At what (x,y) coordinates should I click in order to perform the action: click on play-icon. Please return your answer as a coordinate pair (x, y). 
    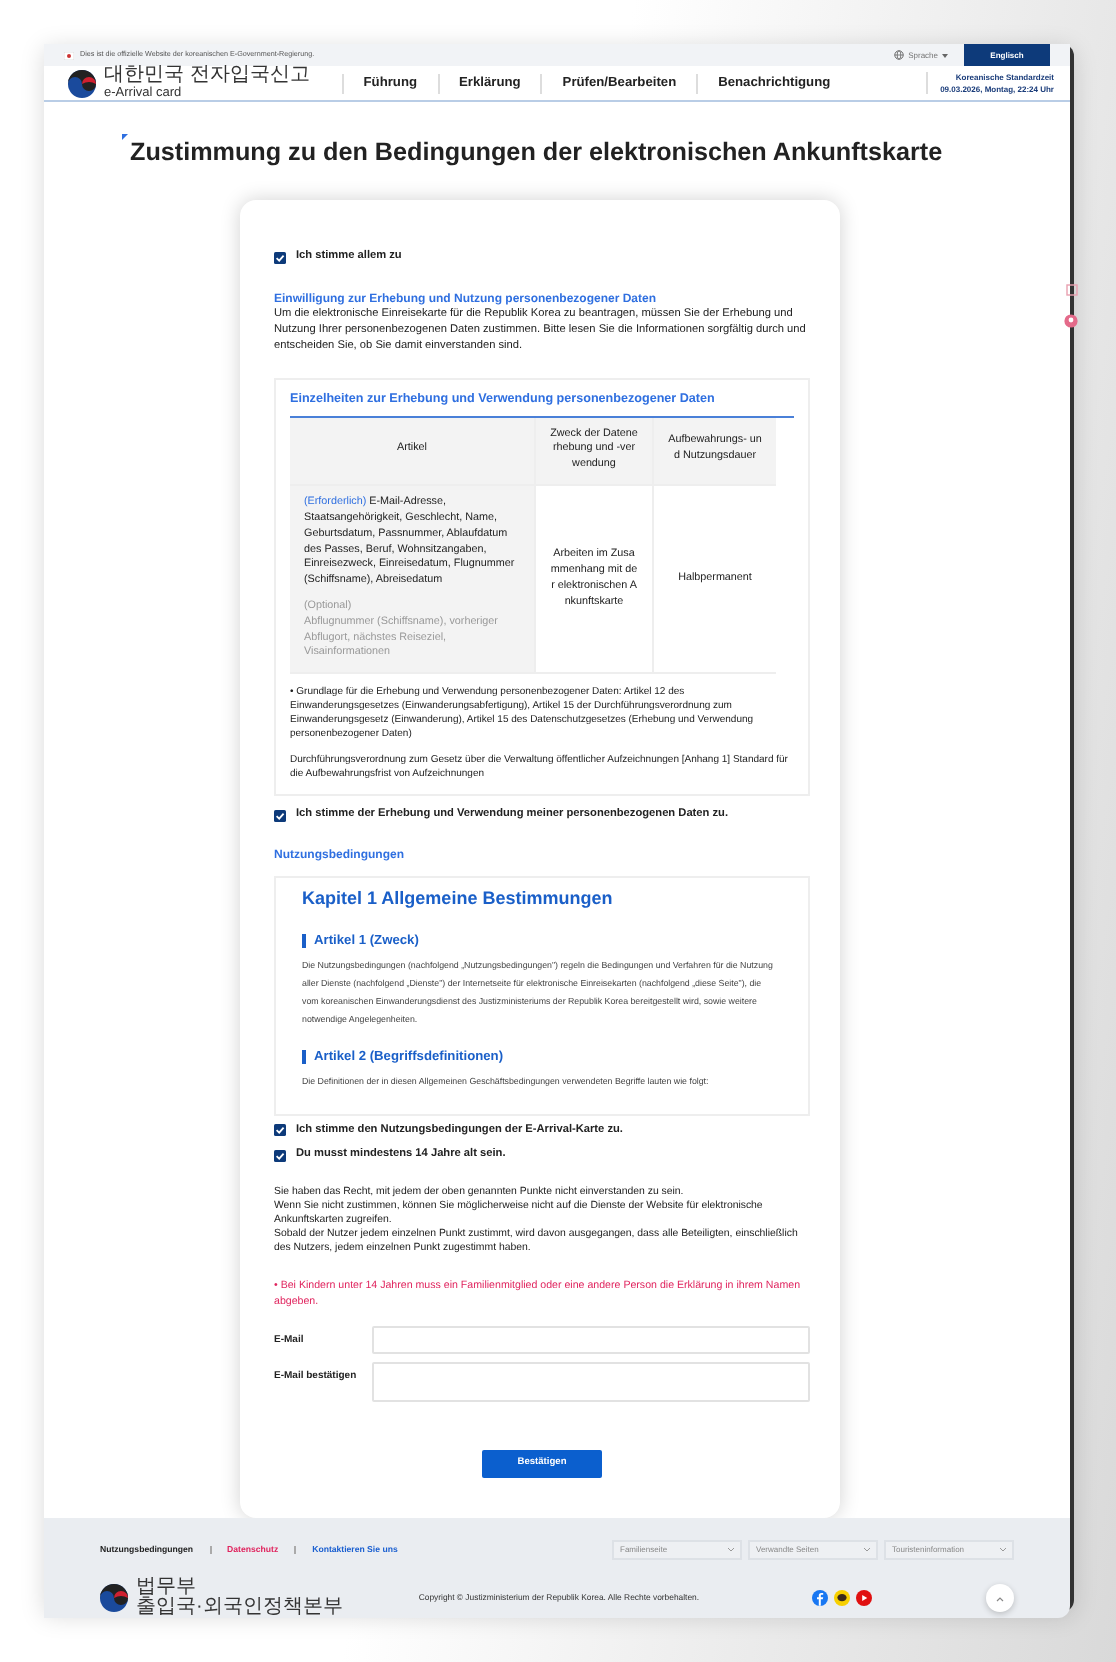
    Looking at the image, I should click on (863, 1598).